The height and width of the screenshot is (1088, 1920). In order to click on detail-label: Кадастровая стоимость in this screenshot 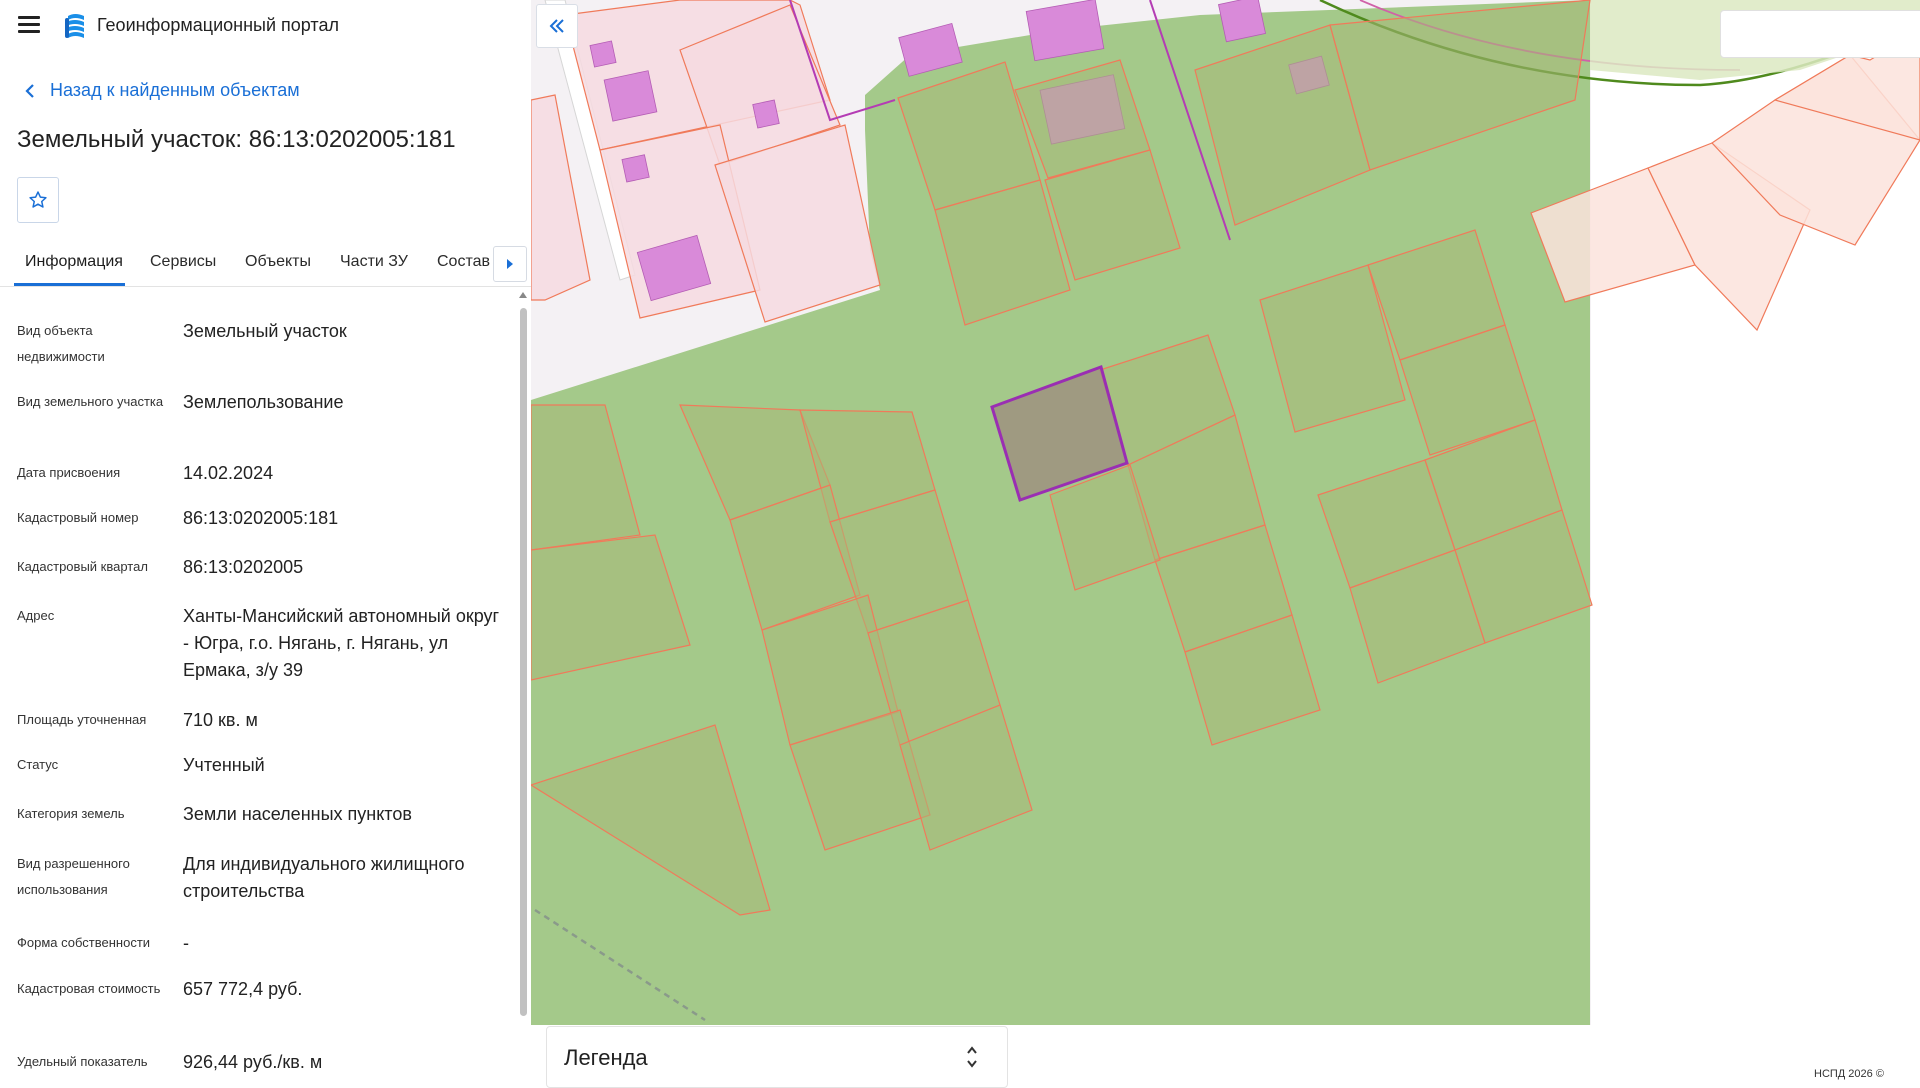, I will do `click(89, 988)`.